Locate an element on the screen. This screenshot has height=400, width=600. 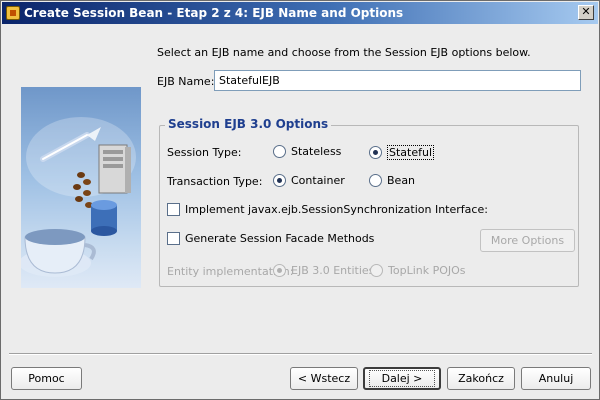
wizard-illustration is located at coordinates (81, 187).